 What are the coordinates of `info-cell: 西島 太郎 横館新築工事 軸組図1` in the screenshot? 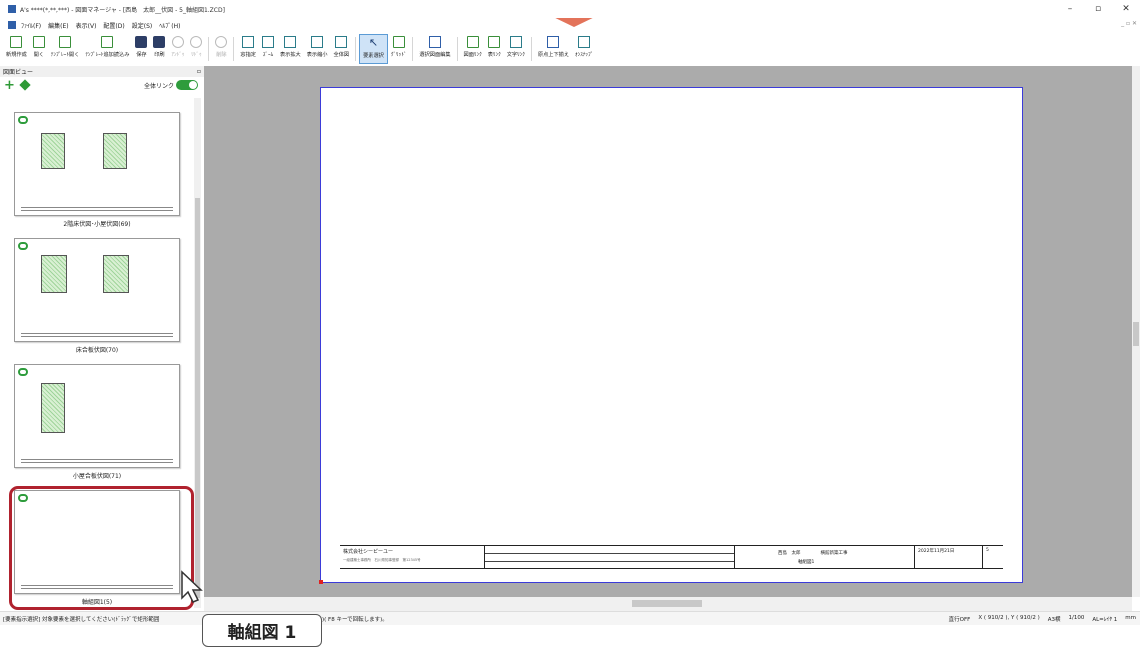 It's located at (825, 557).